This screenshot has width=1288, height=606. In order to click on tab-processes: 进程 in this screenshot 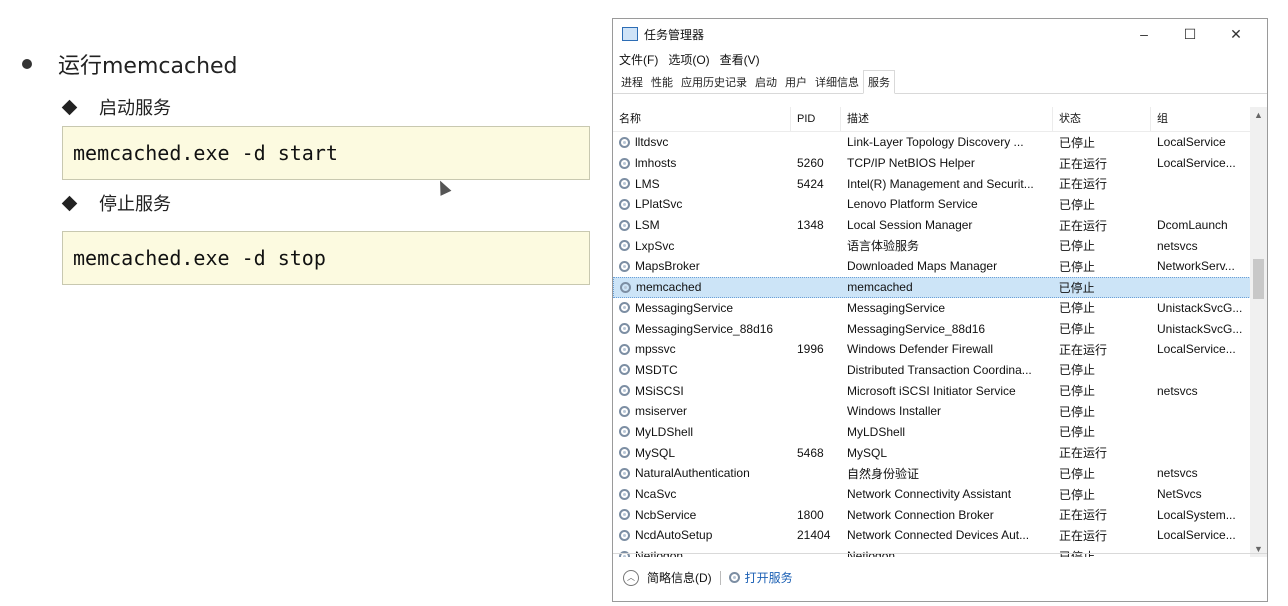, I will do `click(632, 82)`.